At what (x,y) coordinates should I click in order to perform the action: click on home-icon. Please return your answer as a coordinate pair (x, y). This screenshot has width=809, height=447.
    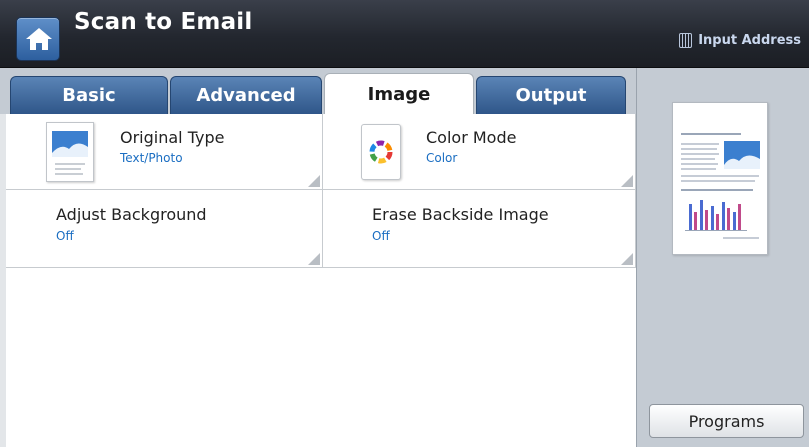
    Looking at the image, I should click on (39, 39).